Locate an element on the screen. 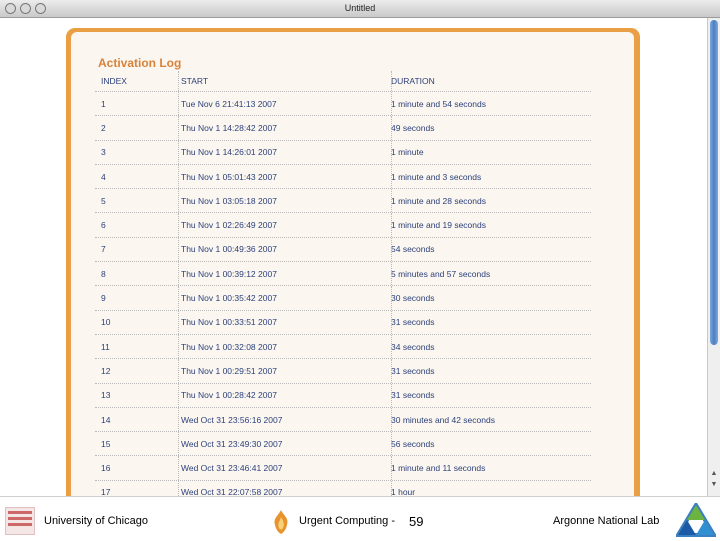  table-row: 13 Thu Nov 1 00:28:42 2007 31 seconds is located at coordinates (343, 395).